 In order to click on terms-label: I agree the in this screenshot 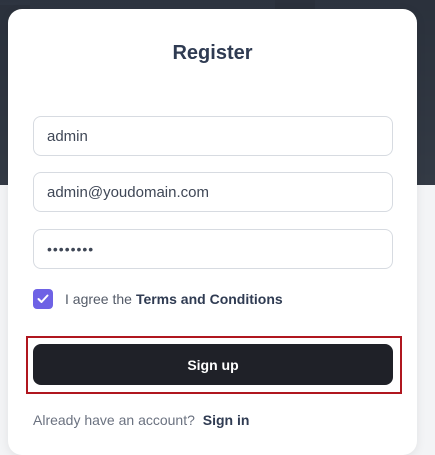, I will do `click(98, 299)`.